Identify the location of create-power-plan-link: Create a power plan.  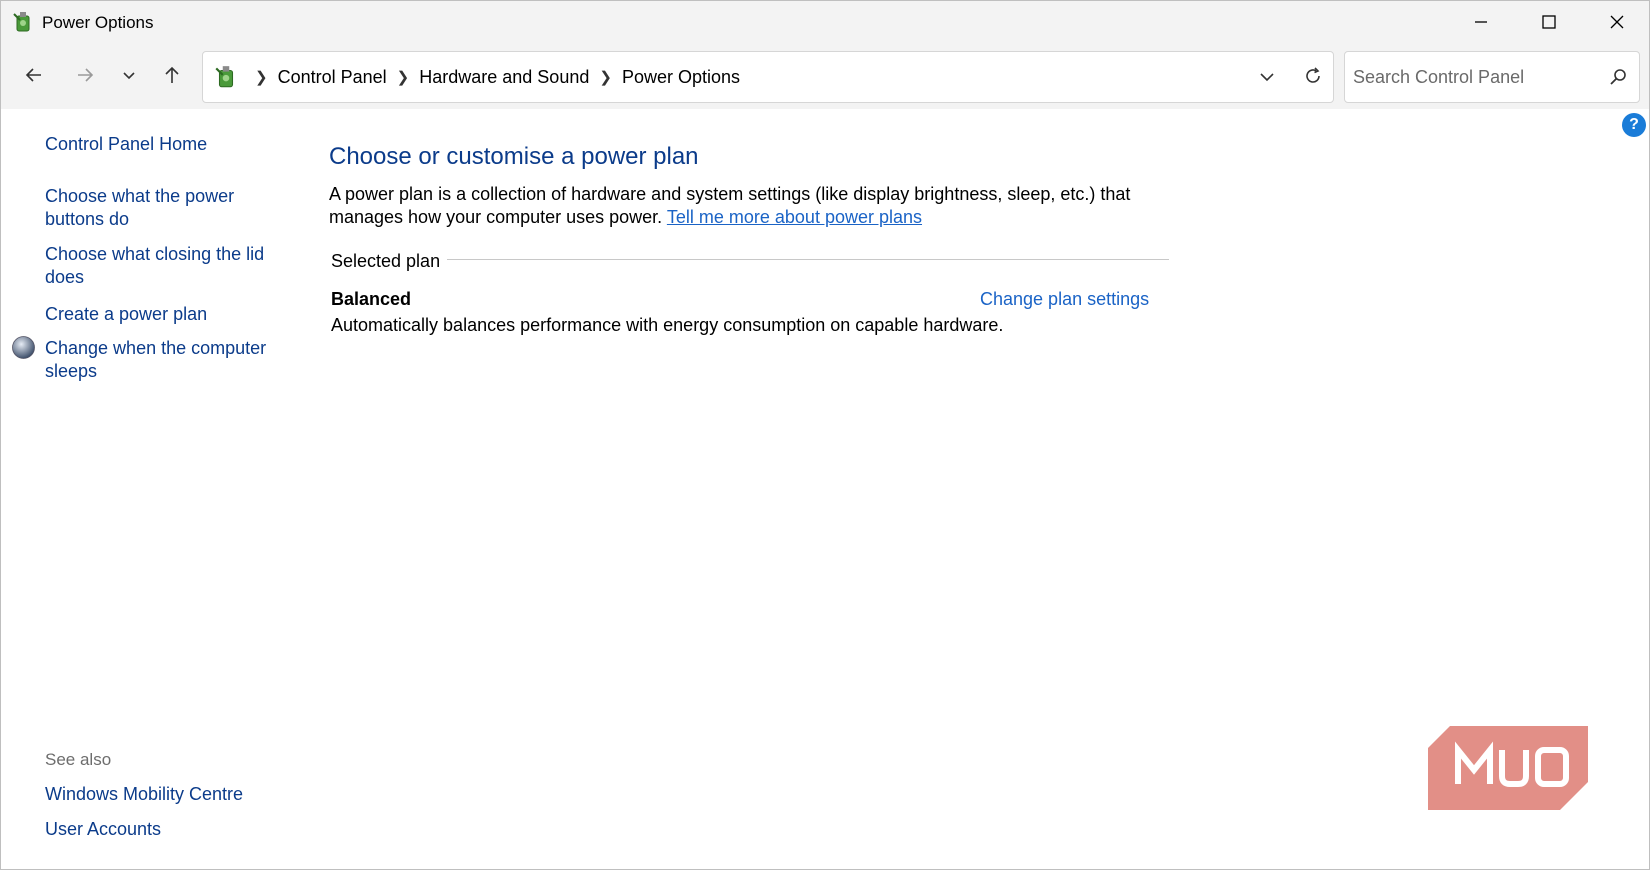
(160, 314).